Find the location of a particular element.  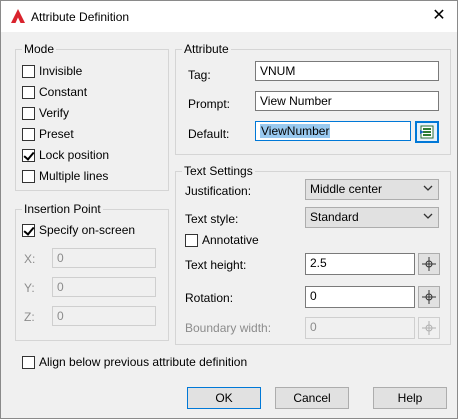

constant-label: Constant is located at coordinates (63, 92).